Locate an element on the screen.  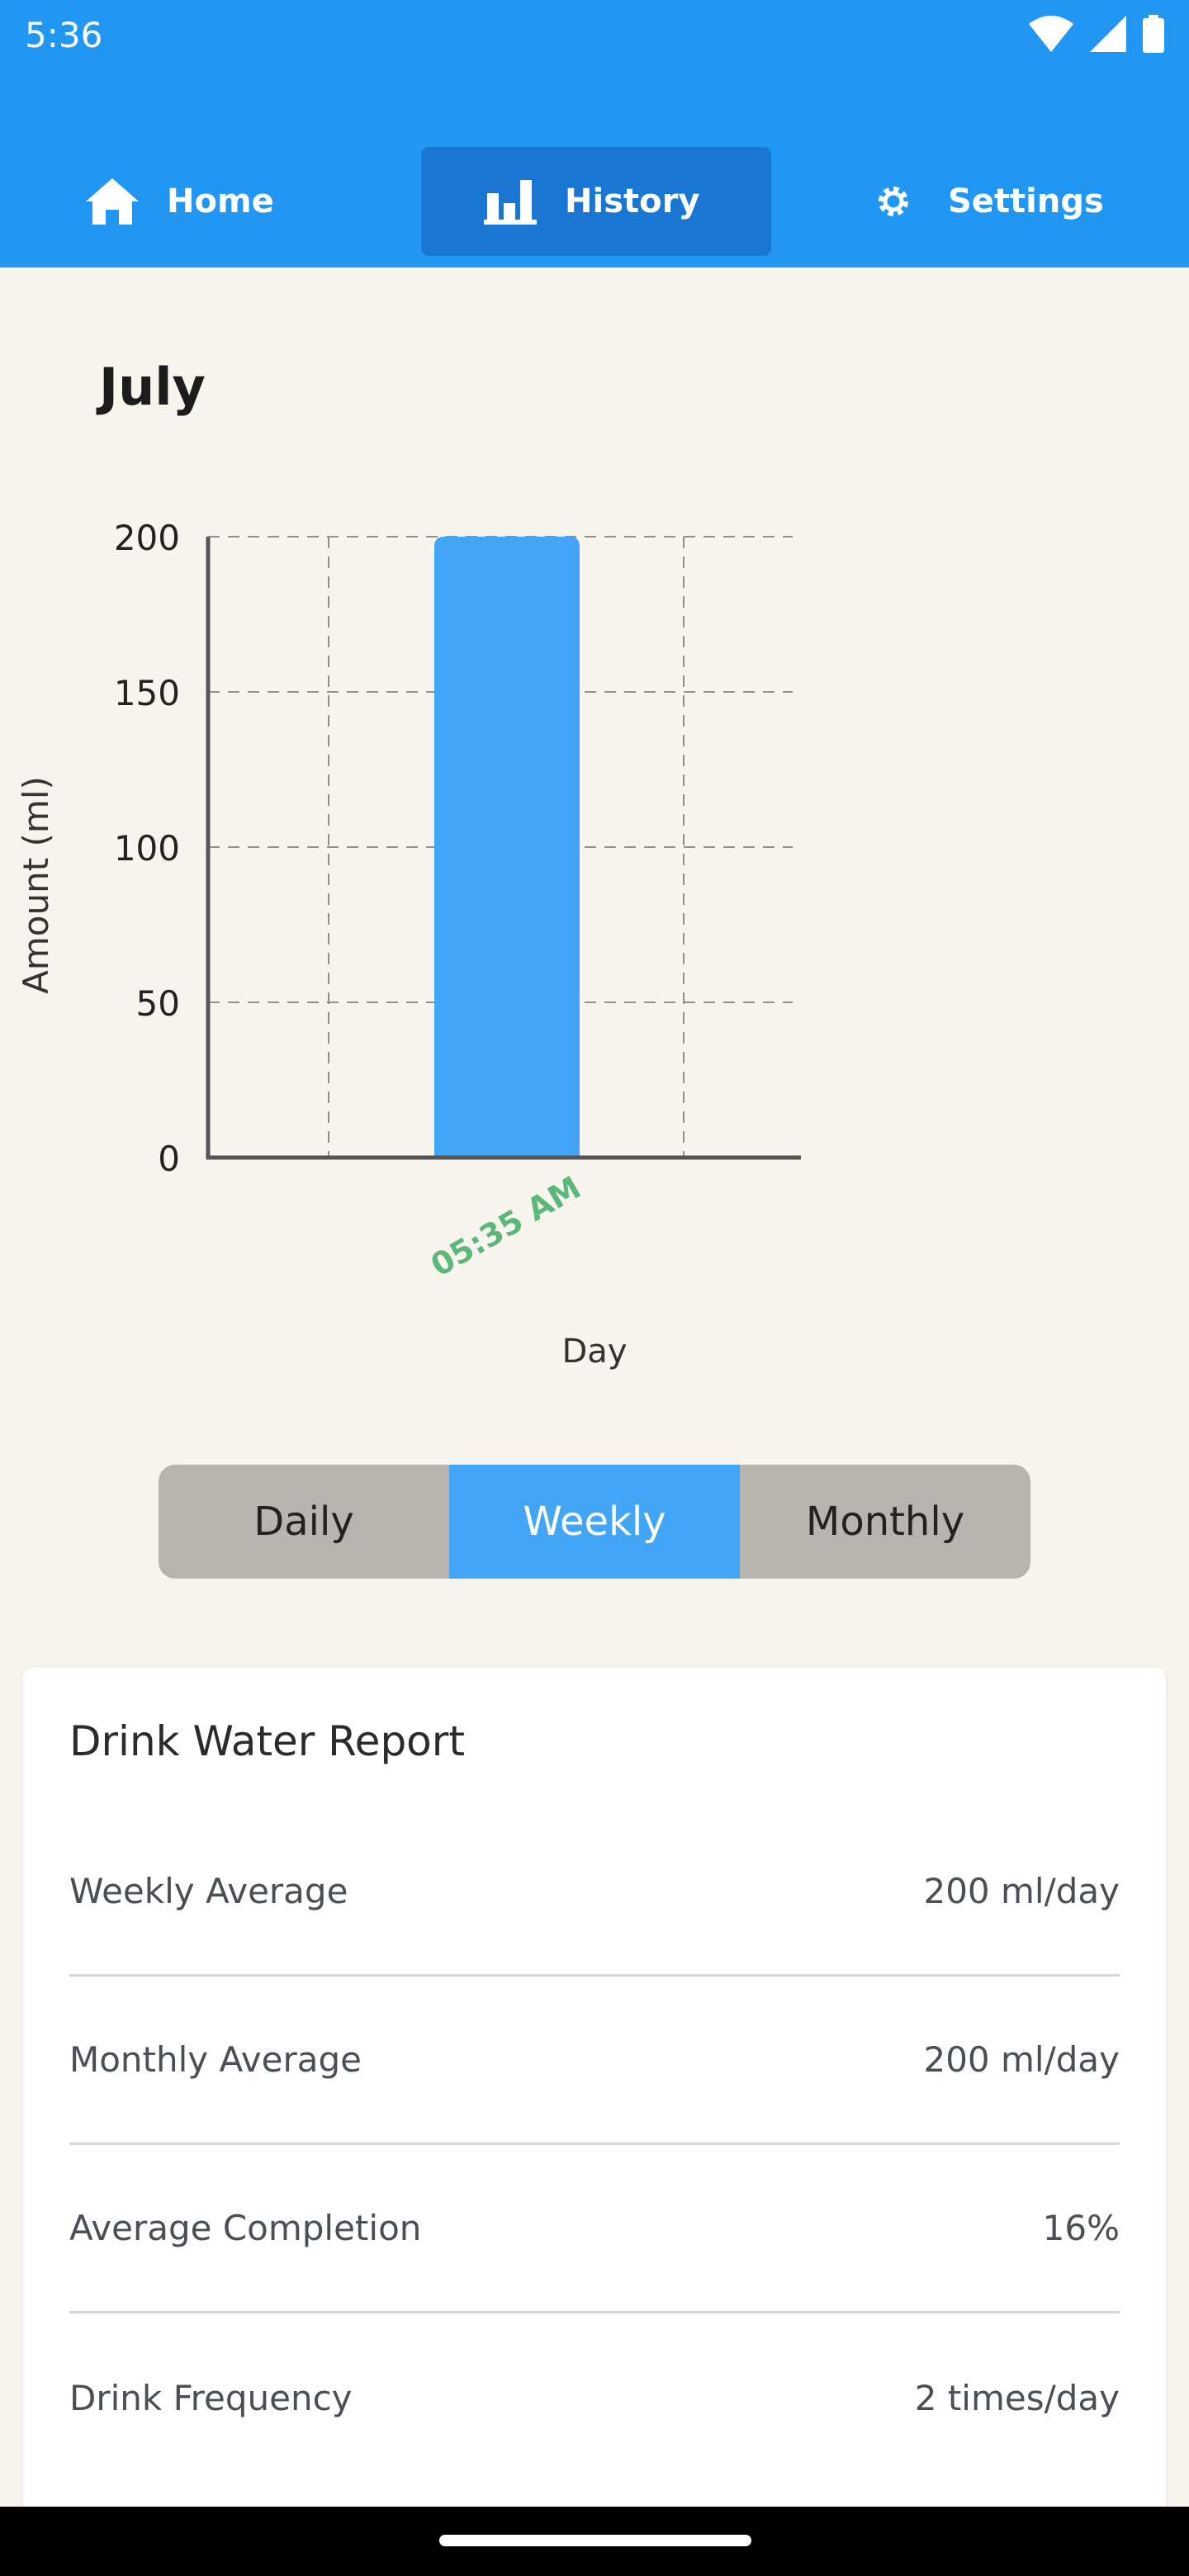
top-nav: Home History Settings is located at coordinates (594, 172).